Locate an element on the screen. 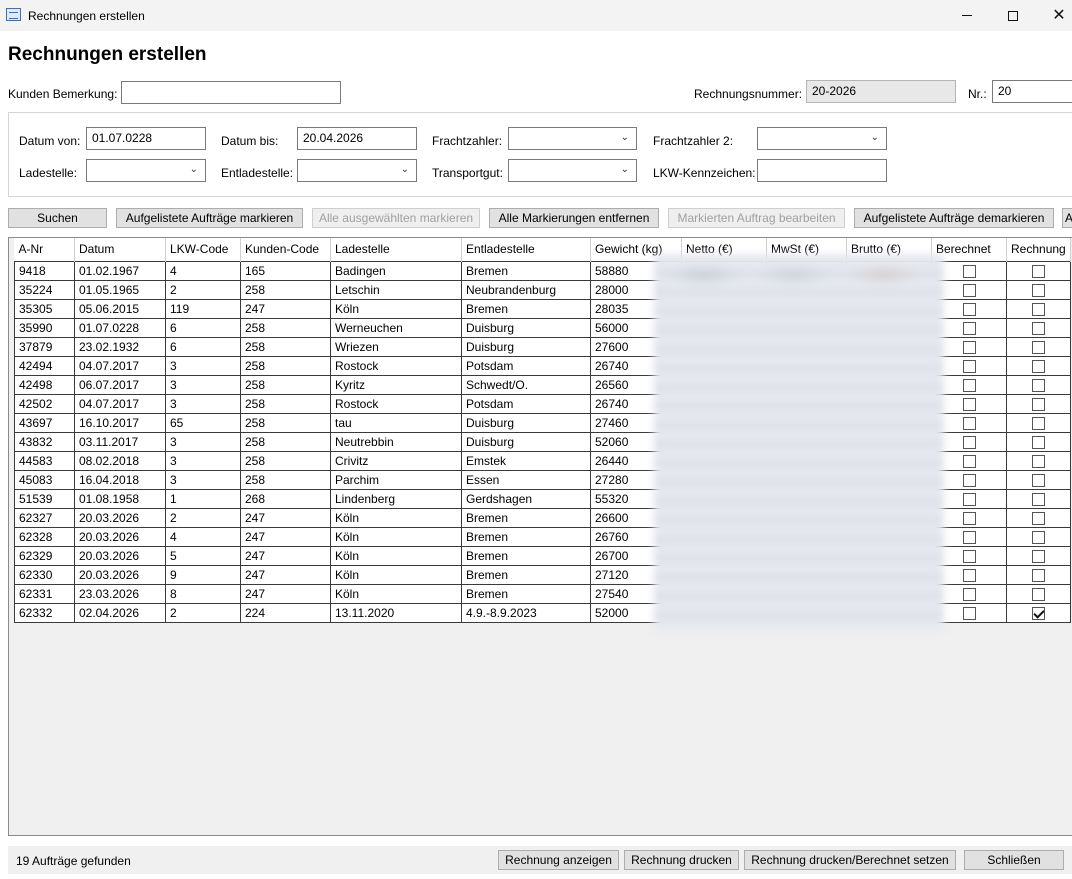 The height and width of the screenshot is (879, 1072). datum-von-input: 01.07.0228 is located at coordinates (146, 138).